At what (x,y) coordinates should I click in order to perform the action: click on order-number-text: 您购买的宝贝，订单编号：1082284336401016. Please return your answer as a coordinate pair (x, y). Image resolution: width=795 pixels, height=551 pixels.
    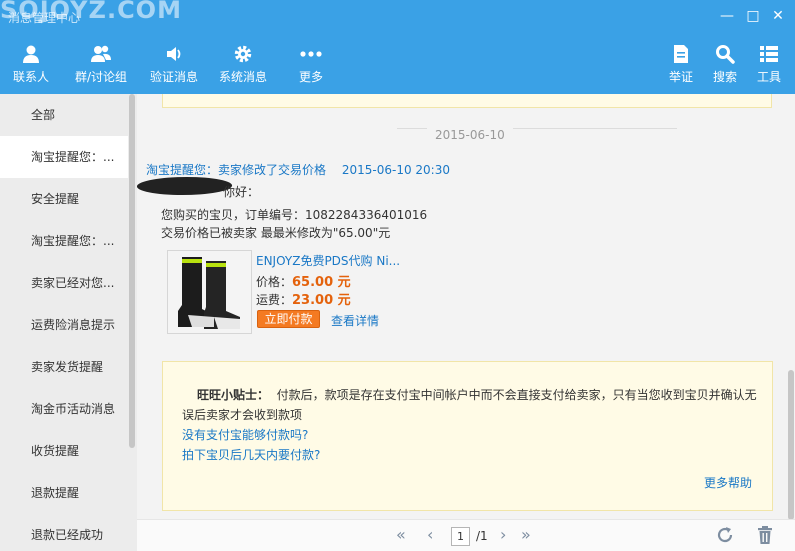
    Looking at the image, I should click on (294, 215).